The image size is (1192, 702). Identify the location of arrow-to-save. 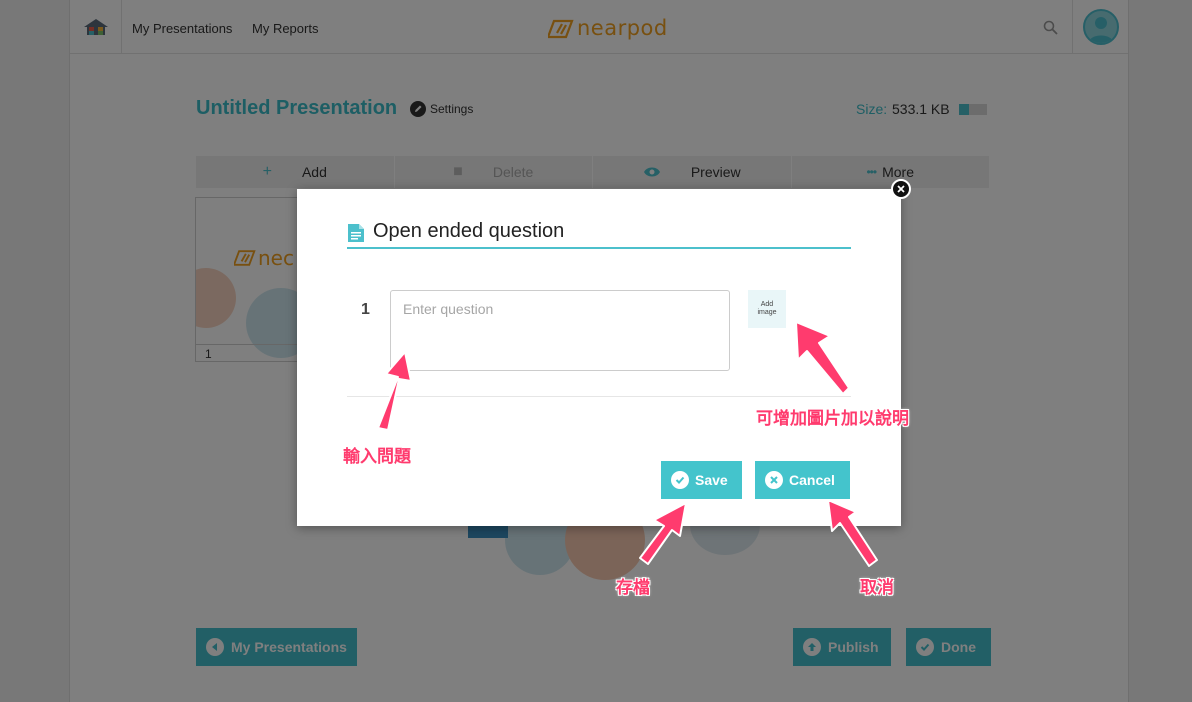
(663, 533).